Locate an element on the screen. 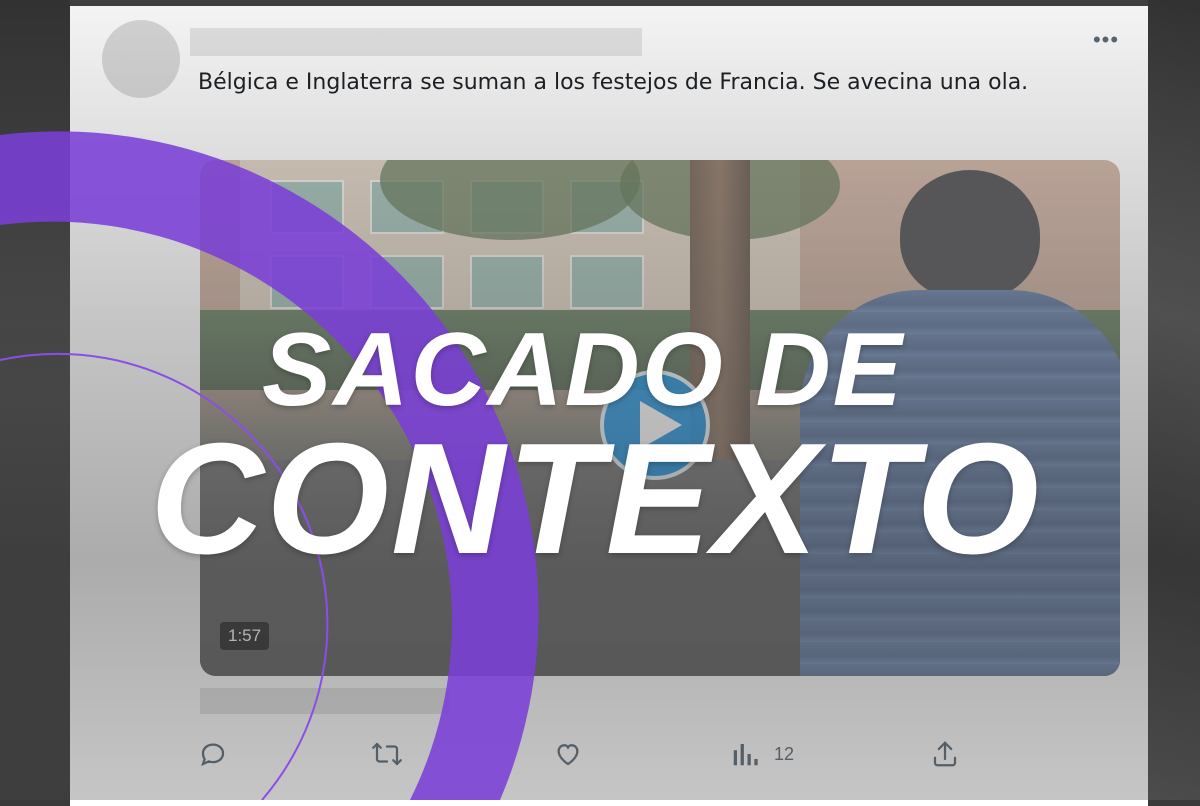 Image resolution: width=1200 pixels, height=806 pixels. tweet-actions: 12 is located at coordinates (609, 754).